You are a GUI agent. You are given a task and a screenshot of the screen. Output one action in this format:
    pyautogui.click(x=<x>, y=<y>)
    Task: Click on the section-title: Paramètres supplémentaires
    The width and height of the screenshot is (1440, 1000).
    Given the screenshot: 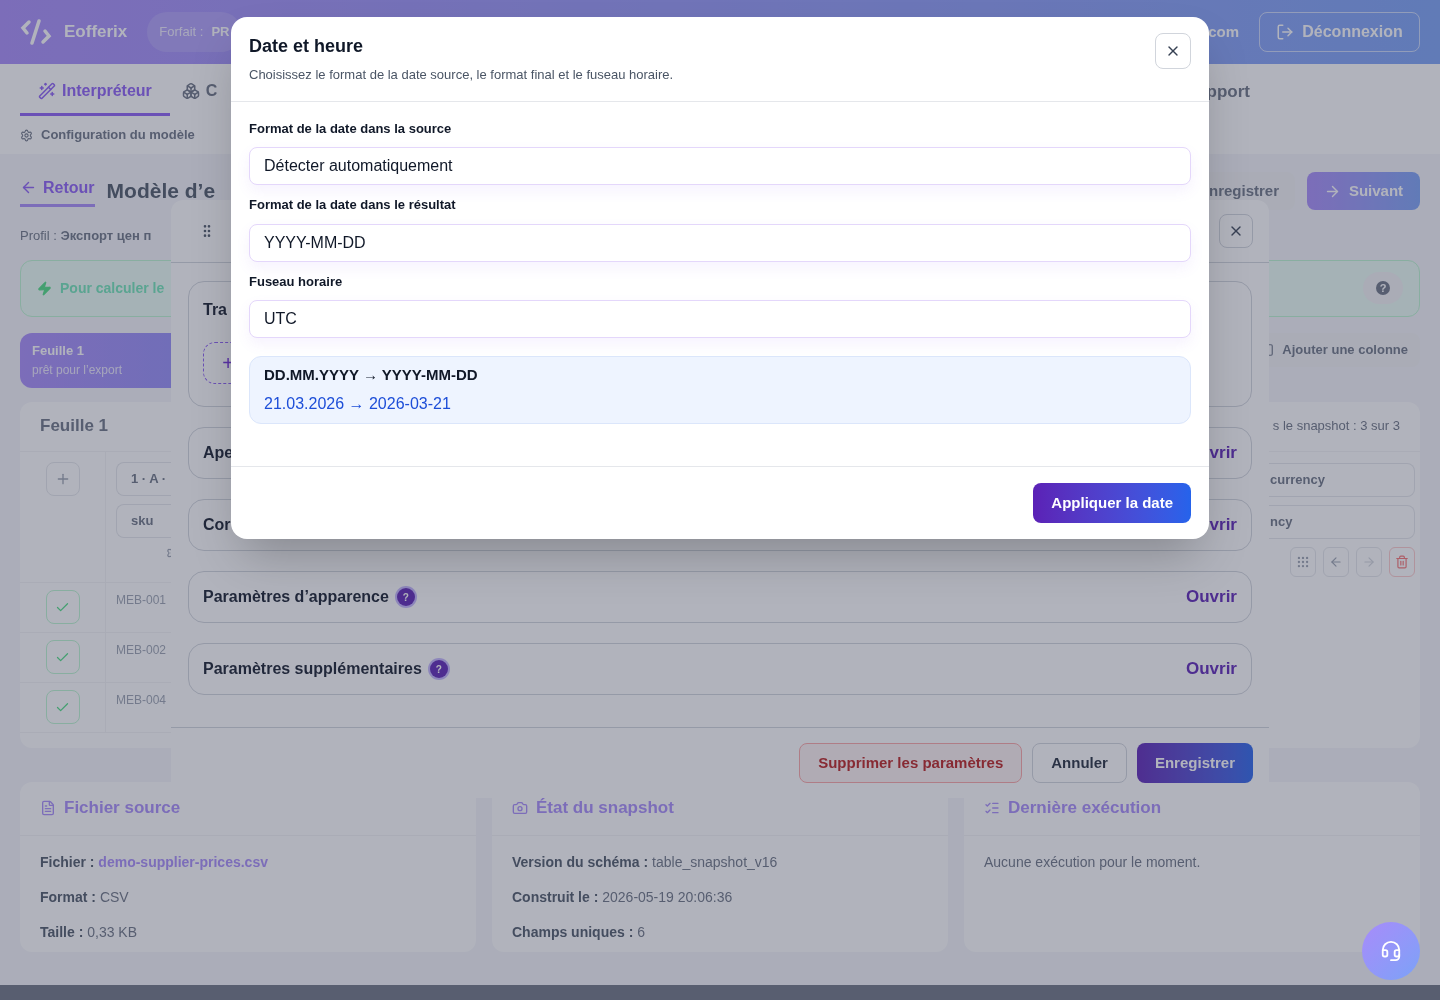 What is the action you would take?
    pyautogui.click(x=312, y=669)
    